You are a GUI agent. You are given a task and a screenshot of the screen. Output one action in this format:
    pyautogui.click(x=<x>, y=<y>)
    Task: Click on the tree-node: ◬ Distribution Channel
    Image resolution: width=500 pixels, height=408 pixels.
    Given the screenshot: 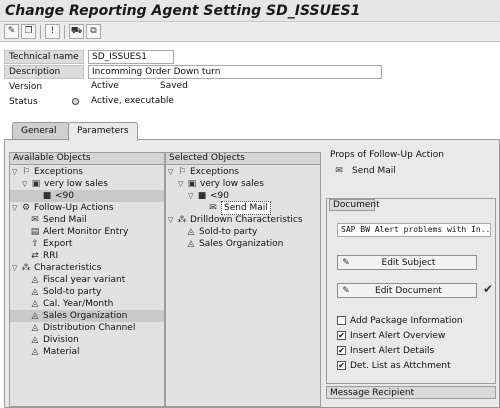 What is the action you would take?
    pyautogui.click(x=83, y=328)
    